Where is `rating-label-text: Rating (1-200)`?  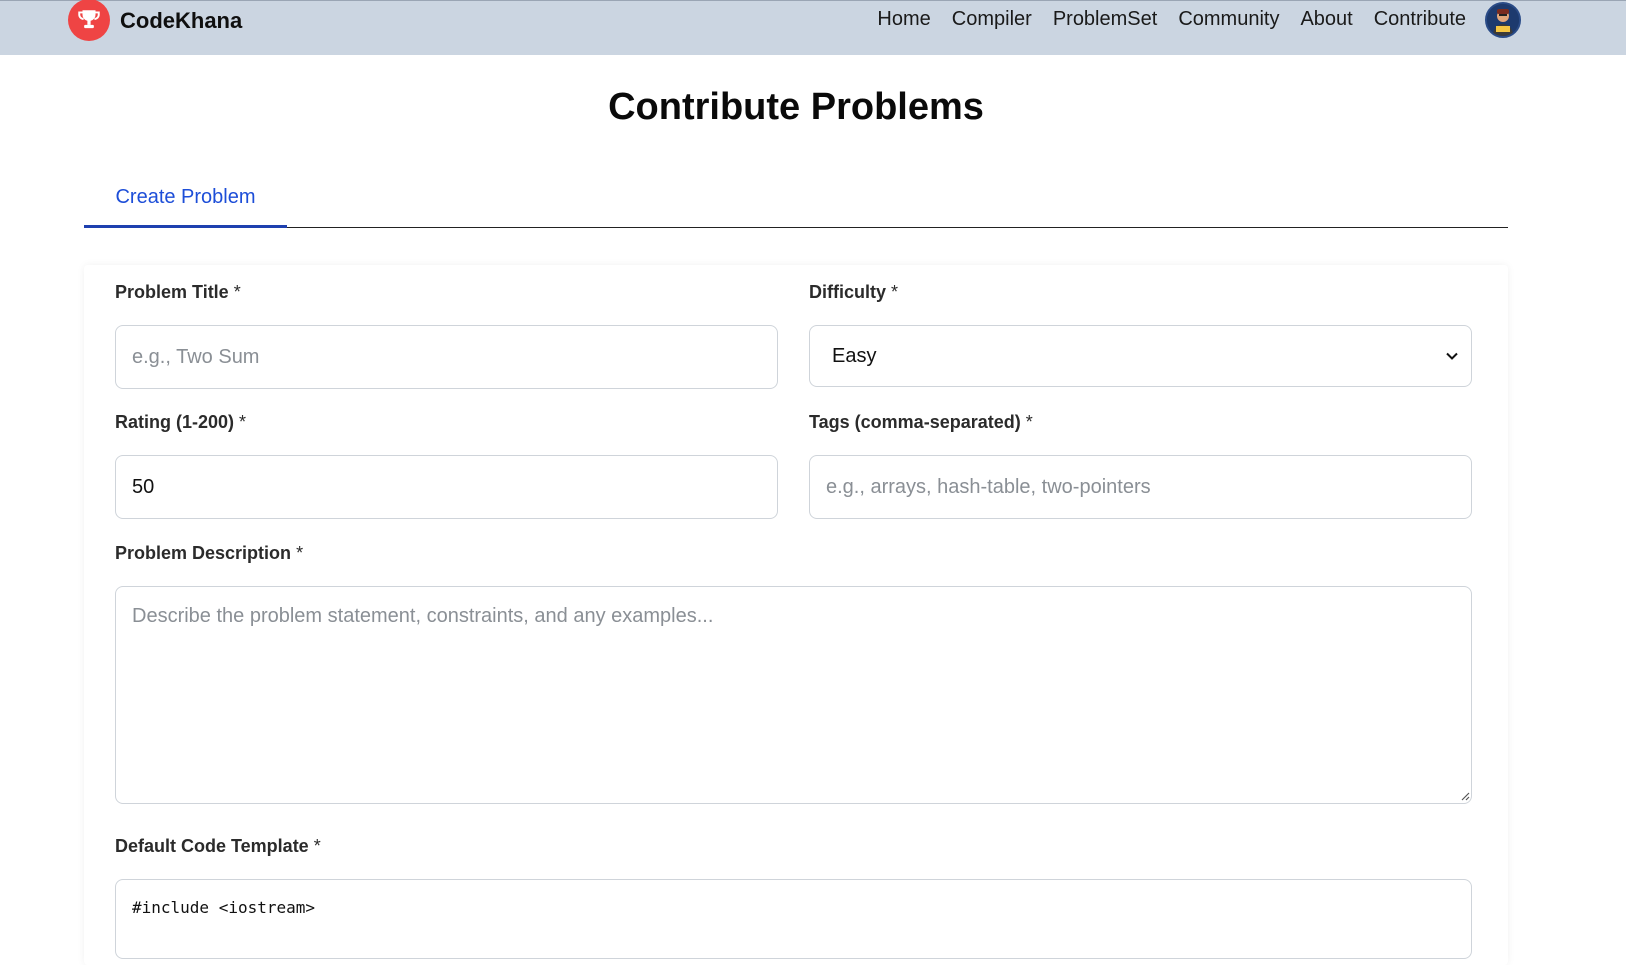
rating-label-text: Rating (1-200) is located at coordinates (175, 422).